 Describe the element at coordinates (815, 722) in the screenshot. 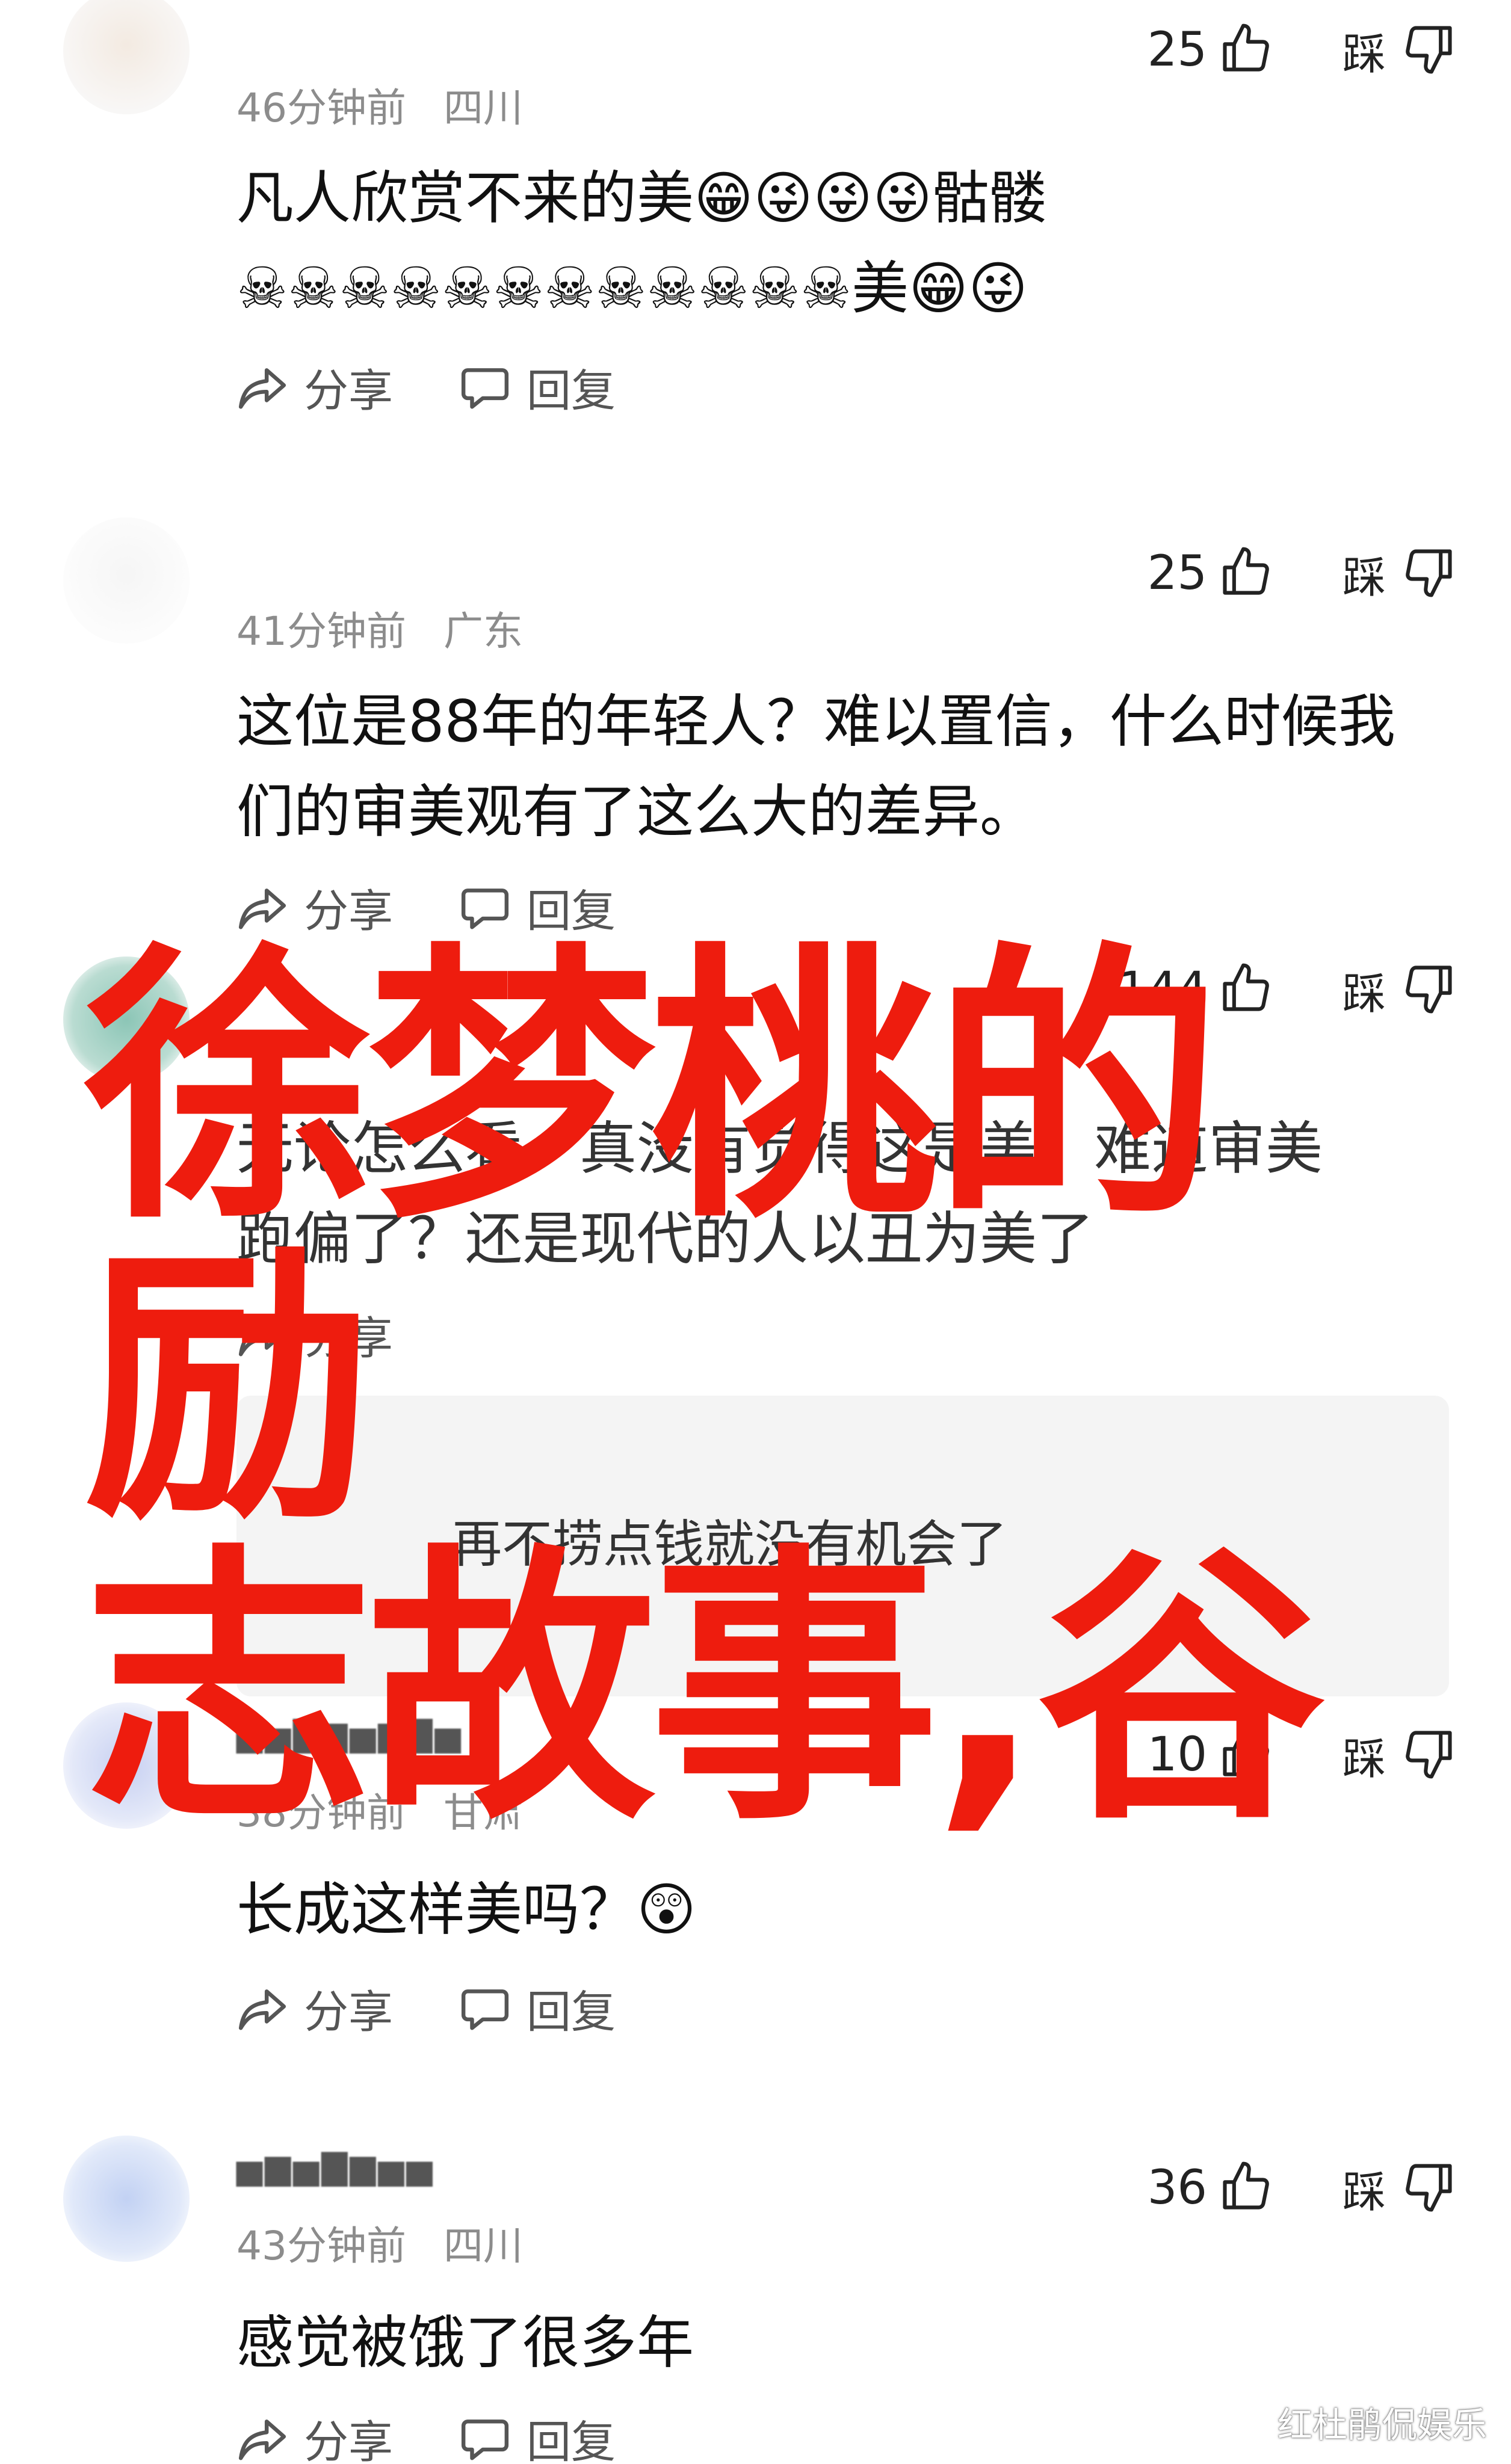

I see `comment-text-line: 这位是88年的年轻人？难以置信，什么时候我` at that location.